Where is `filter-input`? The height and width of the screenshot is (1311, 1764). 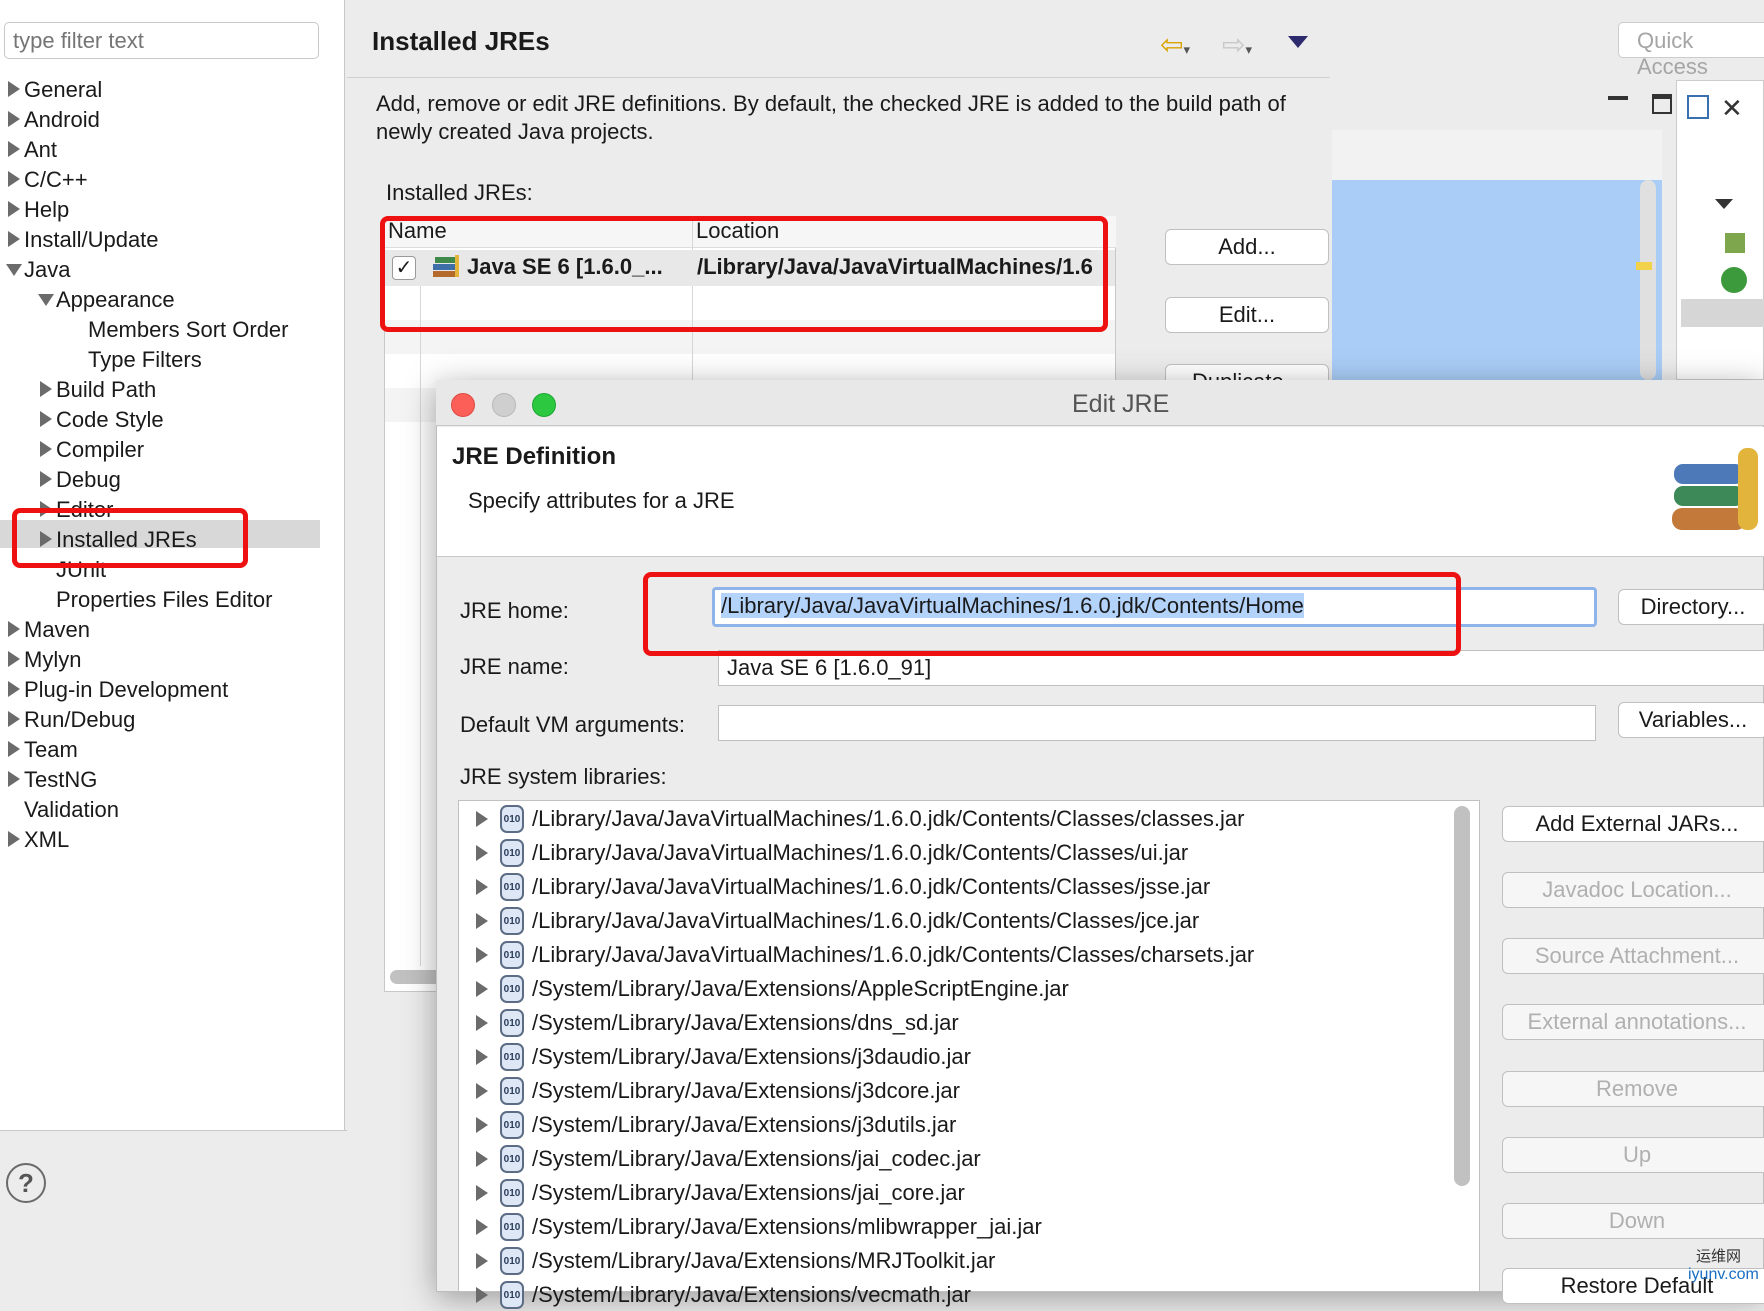 filter-input is located at coordinates (161, 40).